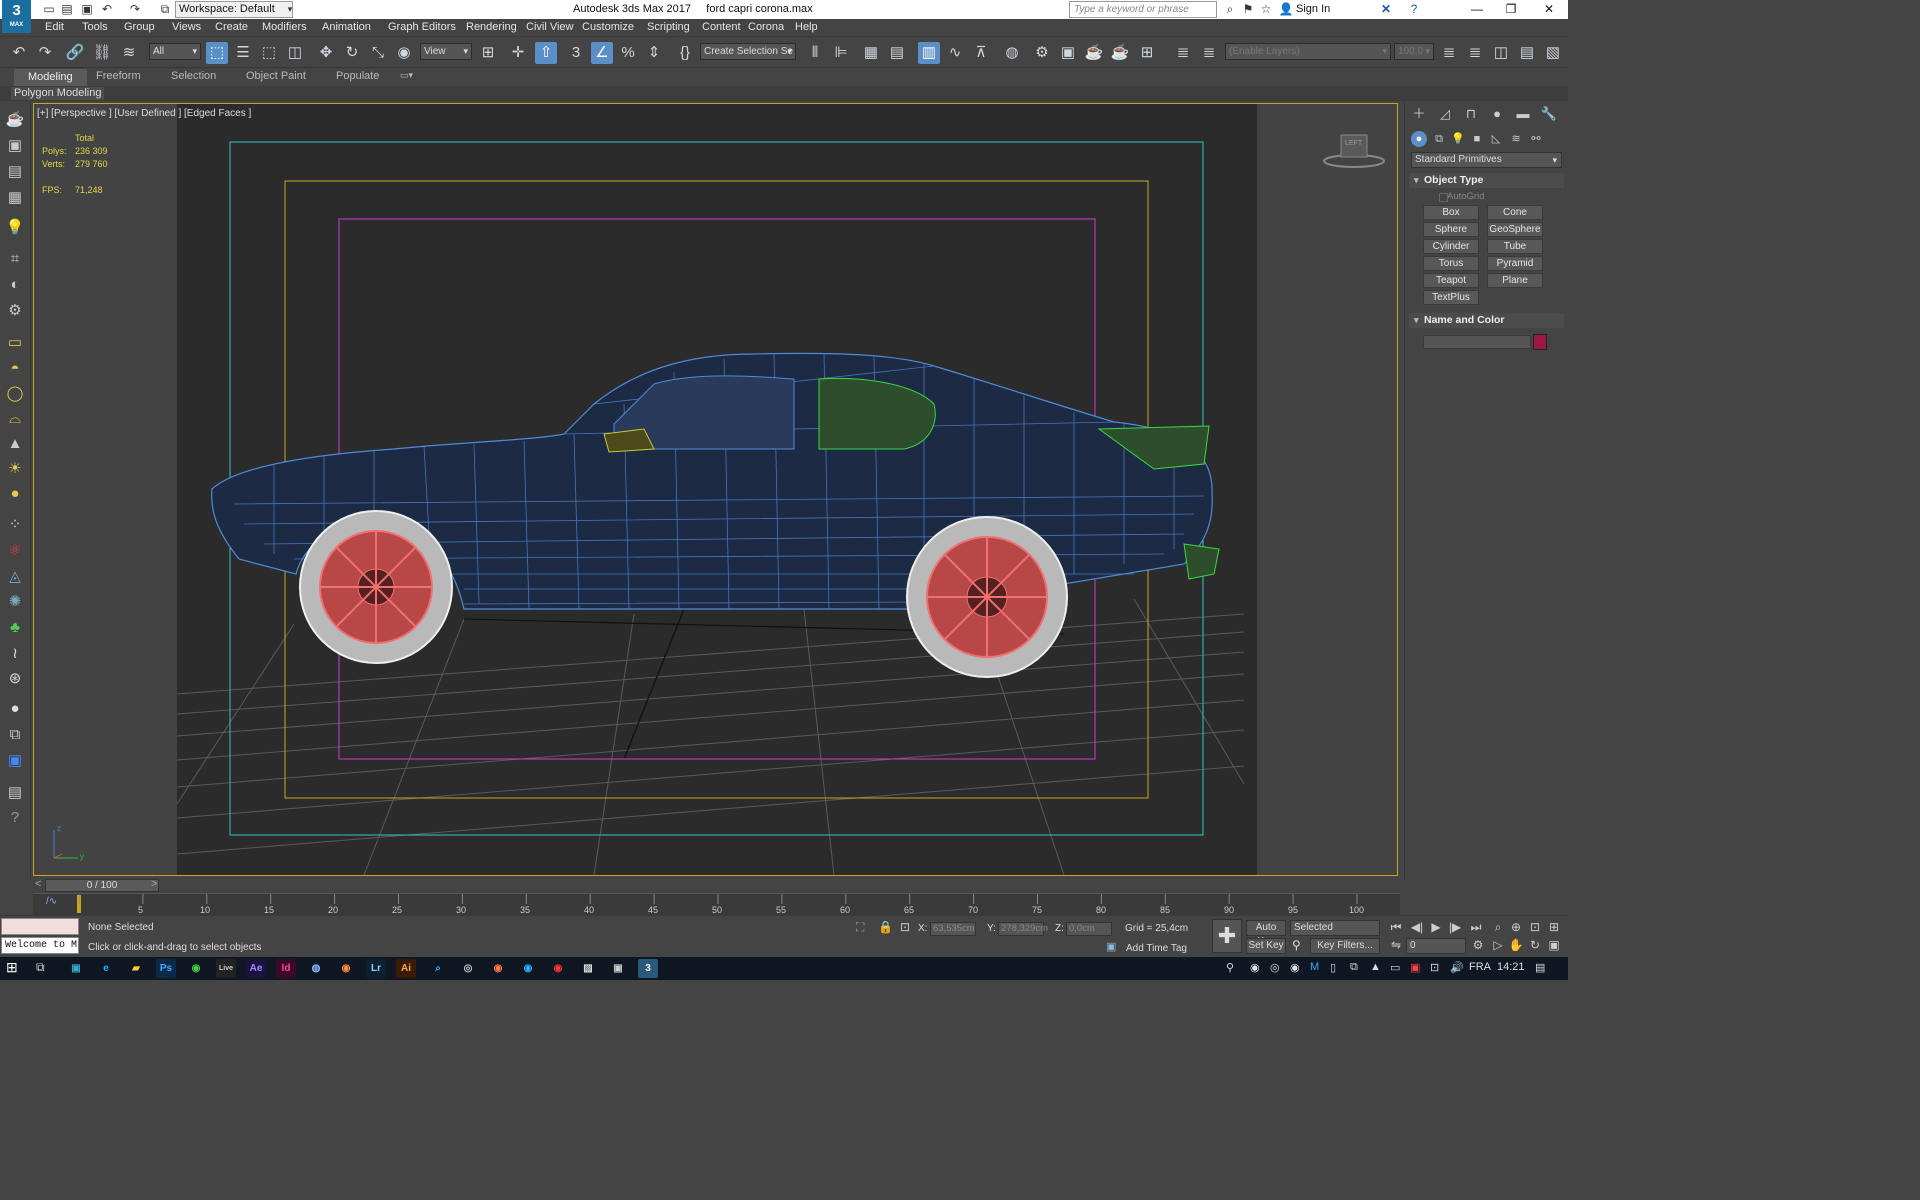  I want to click on notifications-icon: ▤, so click(1540, 967).